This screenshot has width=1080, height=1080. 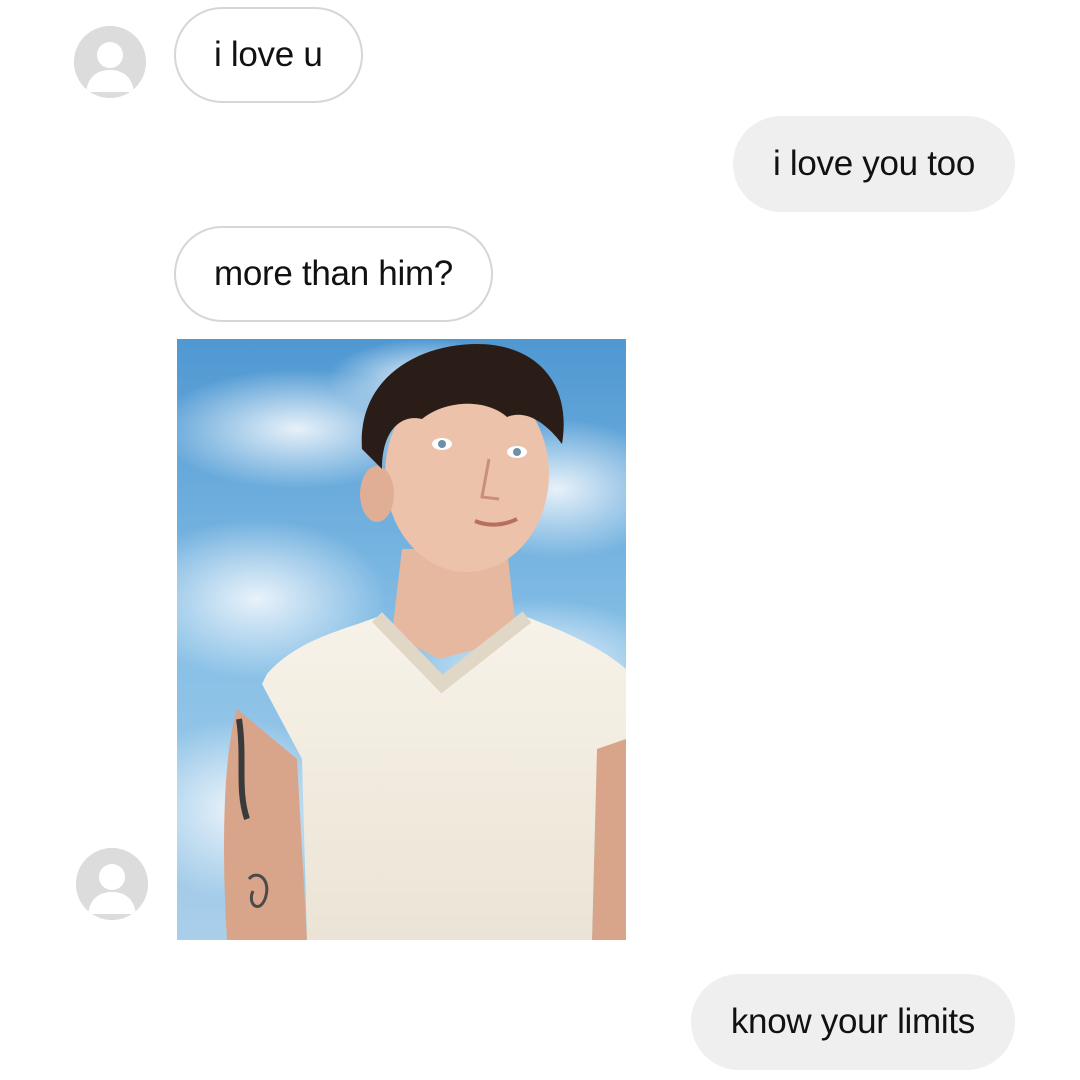 I want to click on message-text: know your limits, so click(x=852, y=1021).